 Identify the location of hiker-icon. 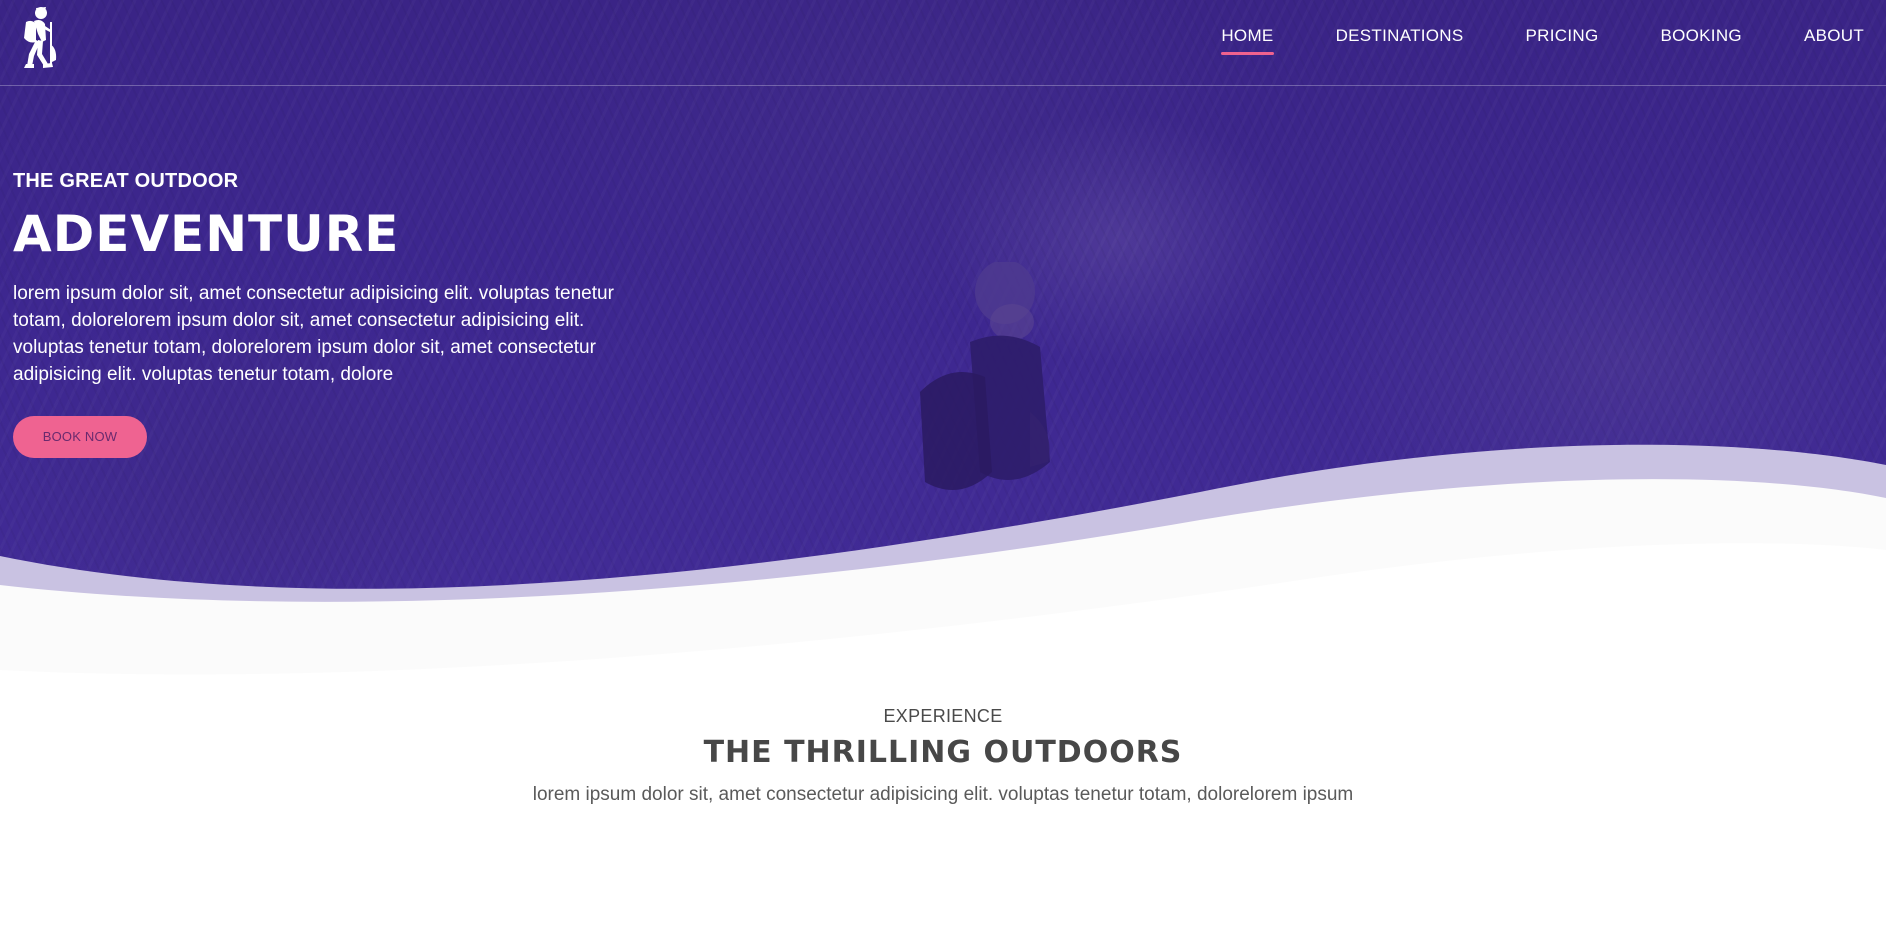
(36, 37).